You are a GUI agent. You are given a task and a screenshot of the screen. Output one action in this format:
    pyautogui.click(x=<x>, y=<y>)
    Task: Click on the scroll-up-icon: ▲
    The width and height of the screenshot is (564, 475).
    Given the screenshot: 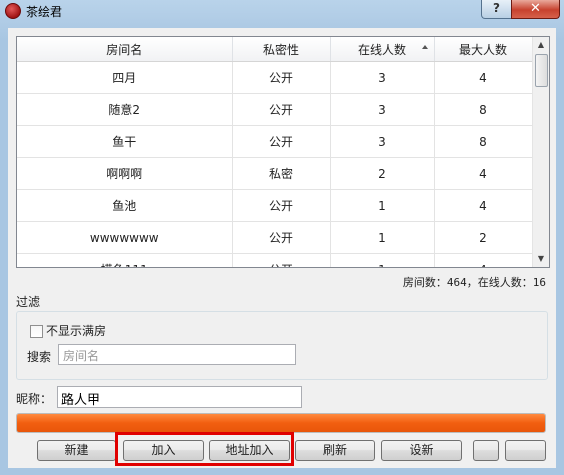 What is the action you would take?
    pyautogui.click(x=541, y=45)
    